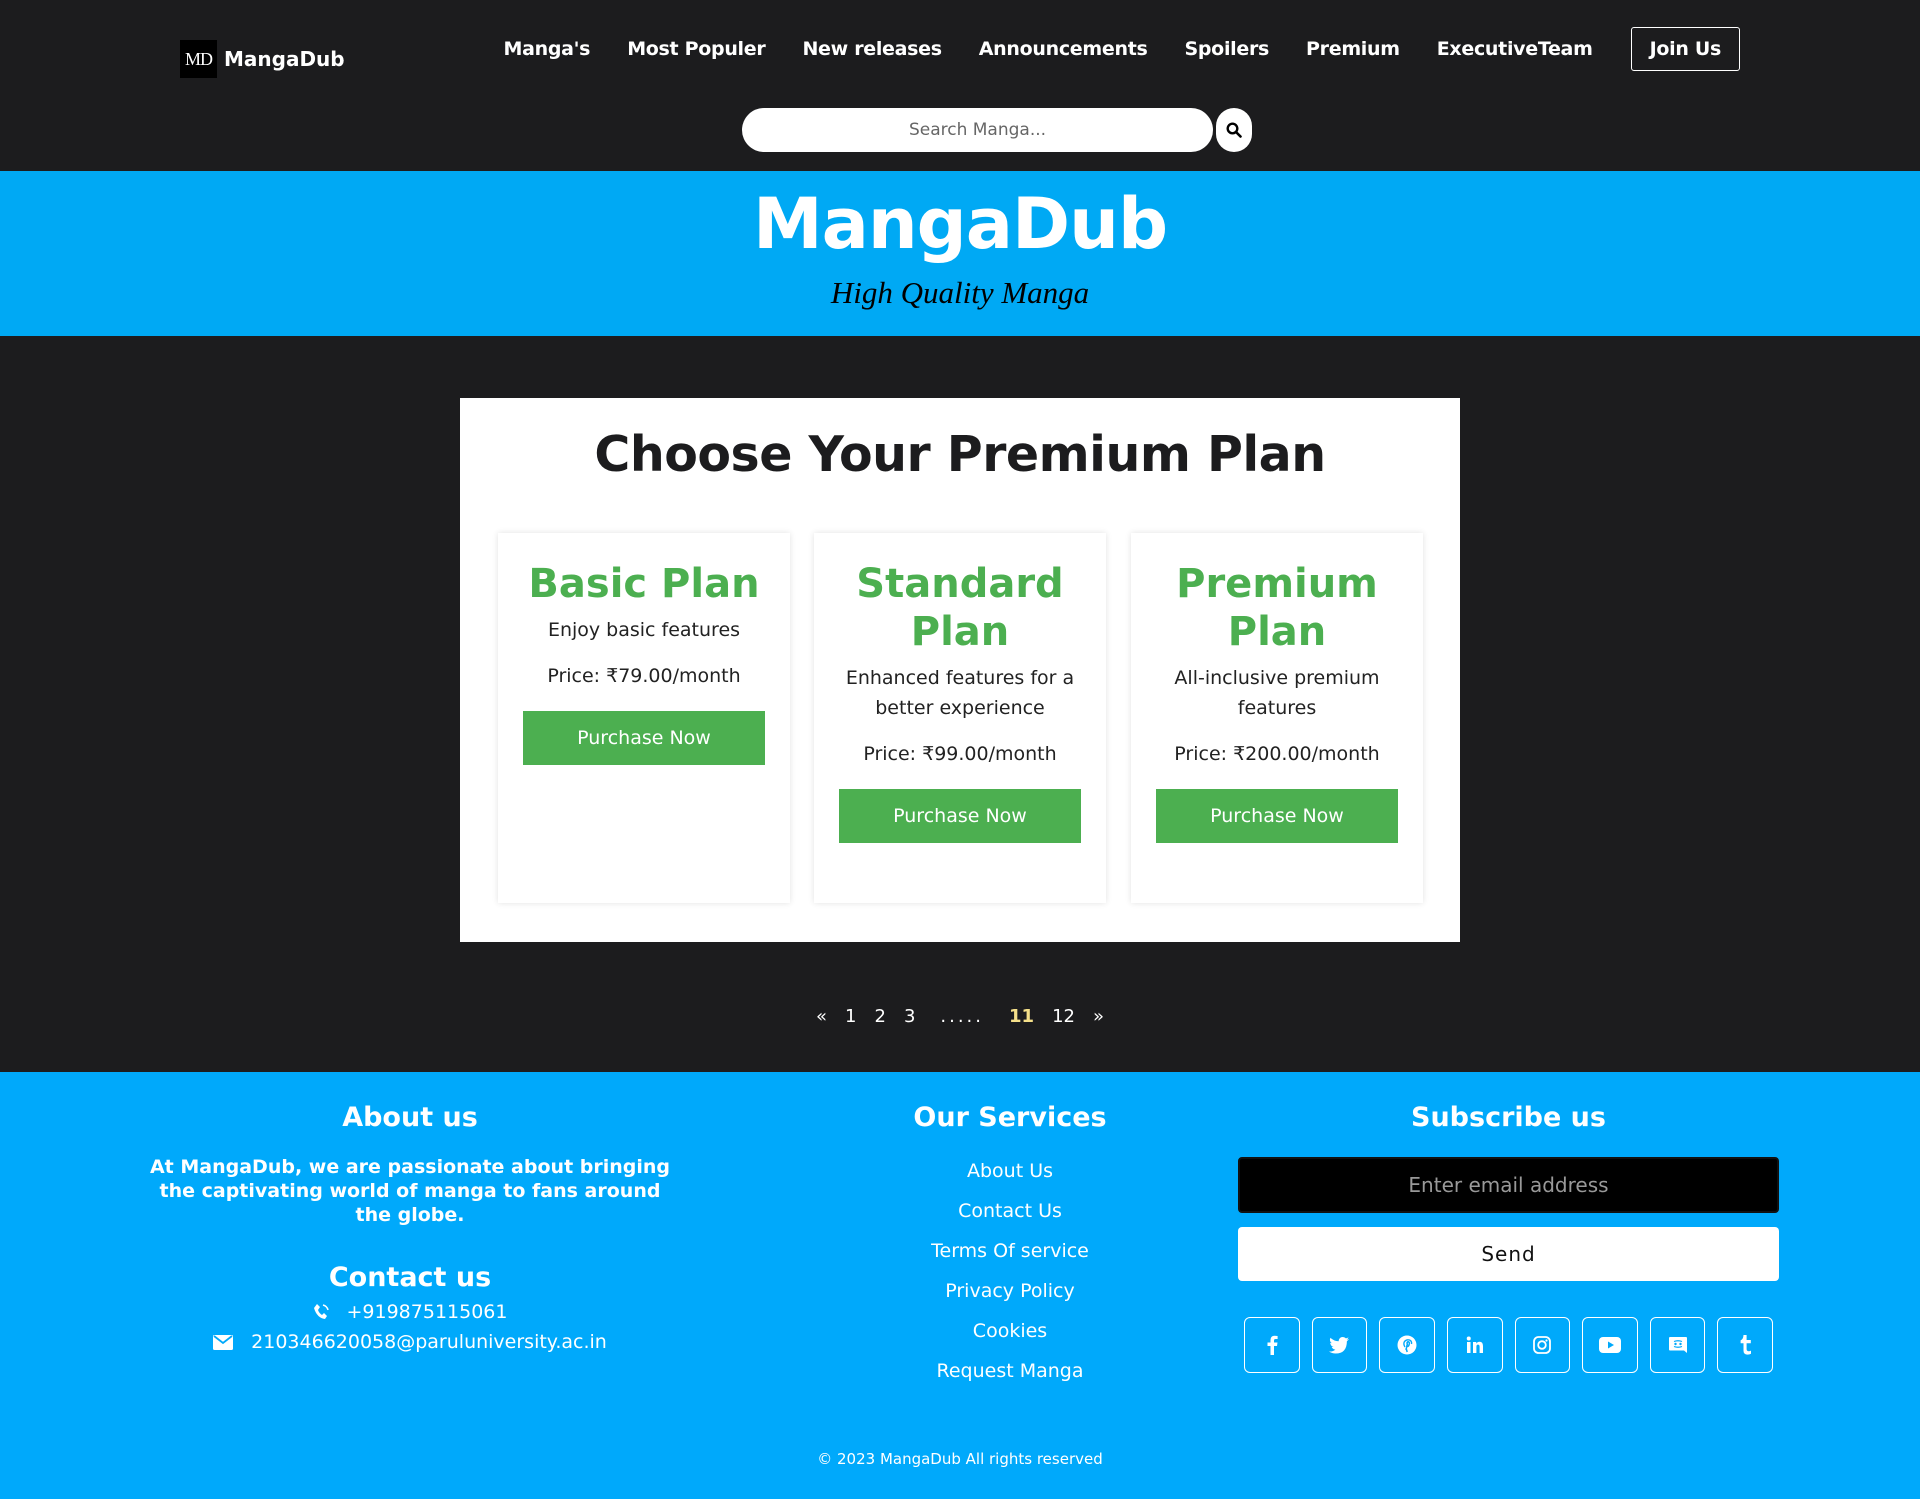 The image size is (1920, 1499). I want to click on hero-subtitle: High Quality Manga, so click(960, 292).